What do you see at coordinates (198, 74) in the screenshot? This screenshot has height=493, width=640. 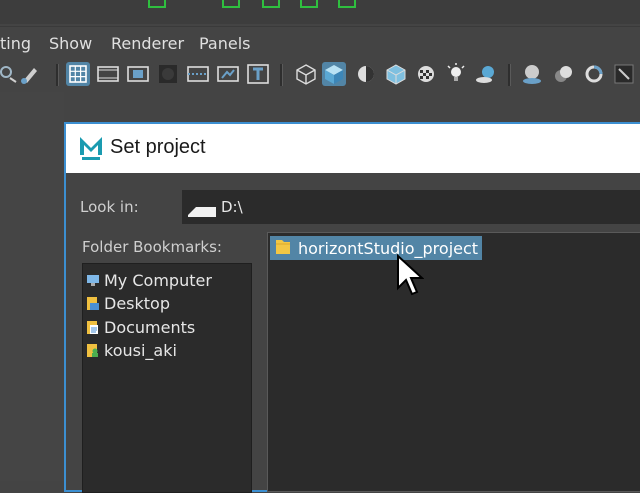 I see `field-chart-icon` at bounding box center [198, 74].